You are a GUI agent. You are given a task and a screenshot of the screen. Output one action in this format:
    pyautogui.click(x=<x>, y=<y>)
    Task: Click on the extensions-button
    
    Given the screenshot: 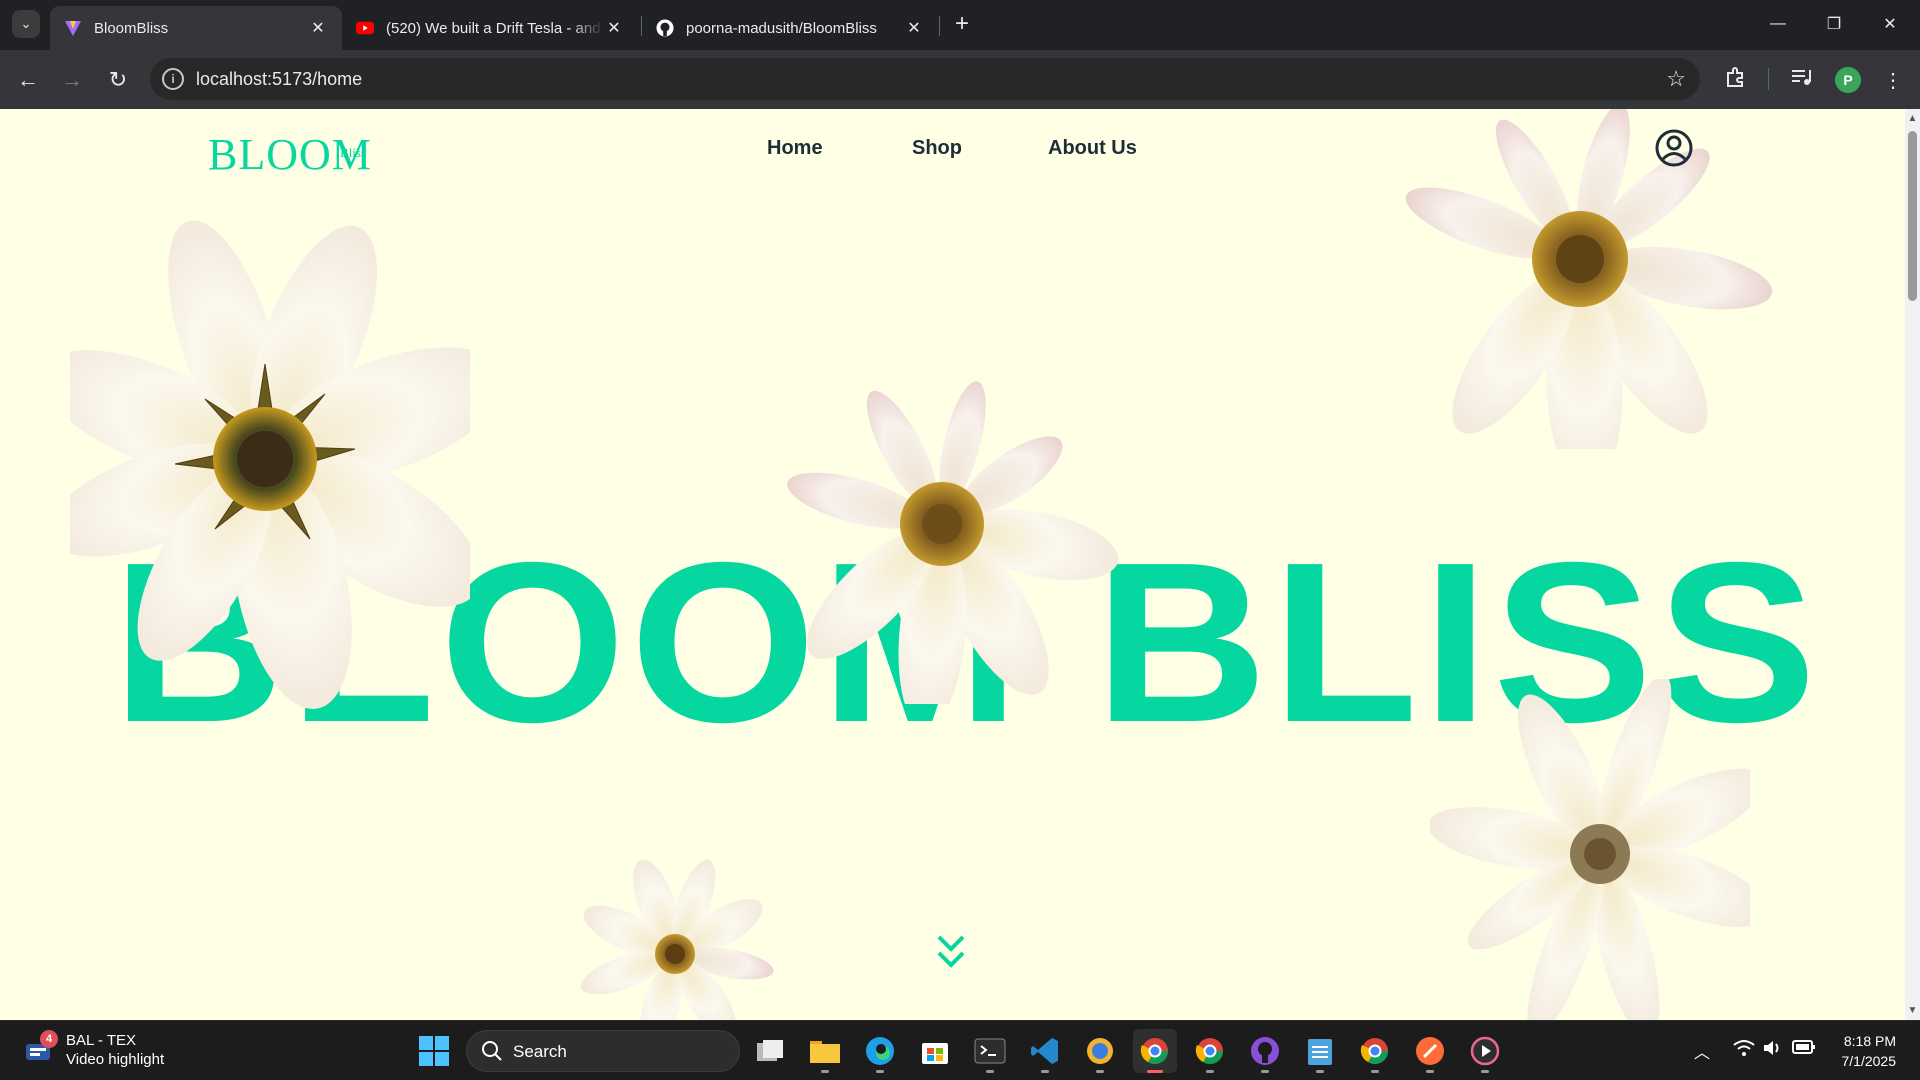 What is the action you would take?
    pyautogui.click(x=1736, y=80)
    